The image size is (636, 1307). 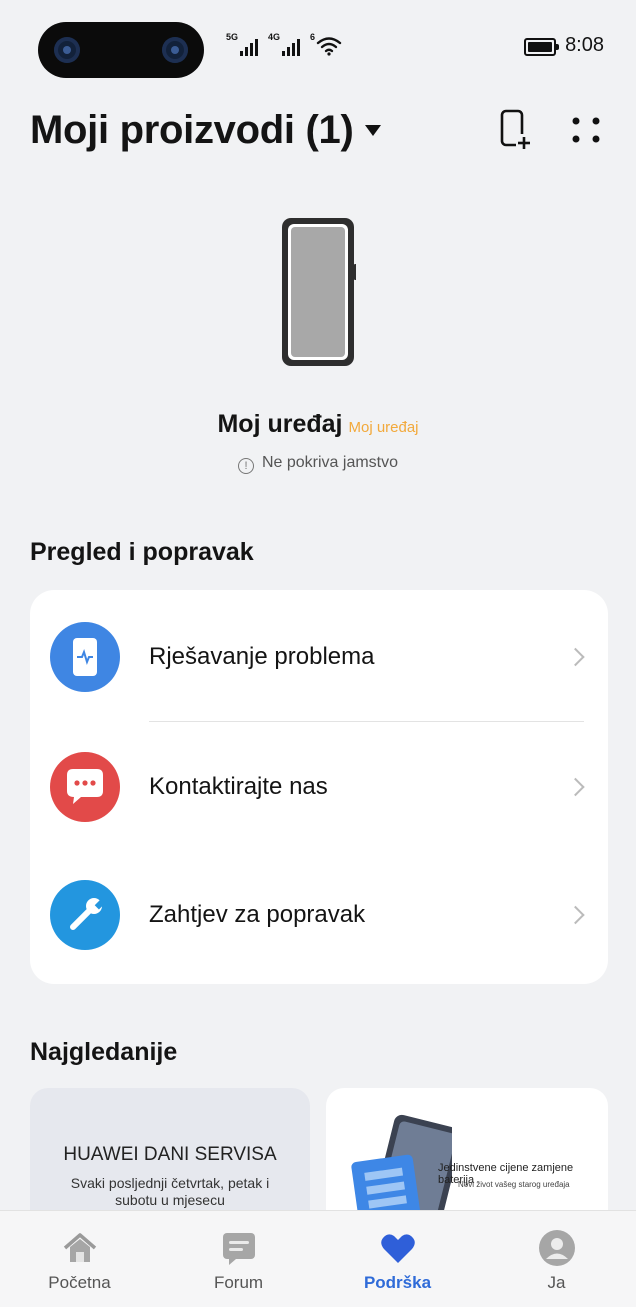 I want to click on nav-home: Početna, so click(x=79, y=1259).